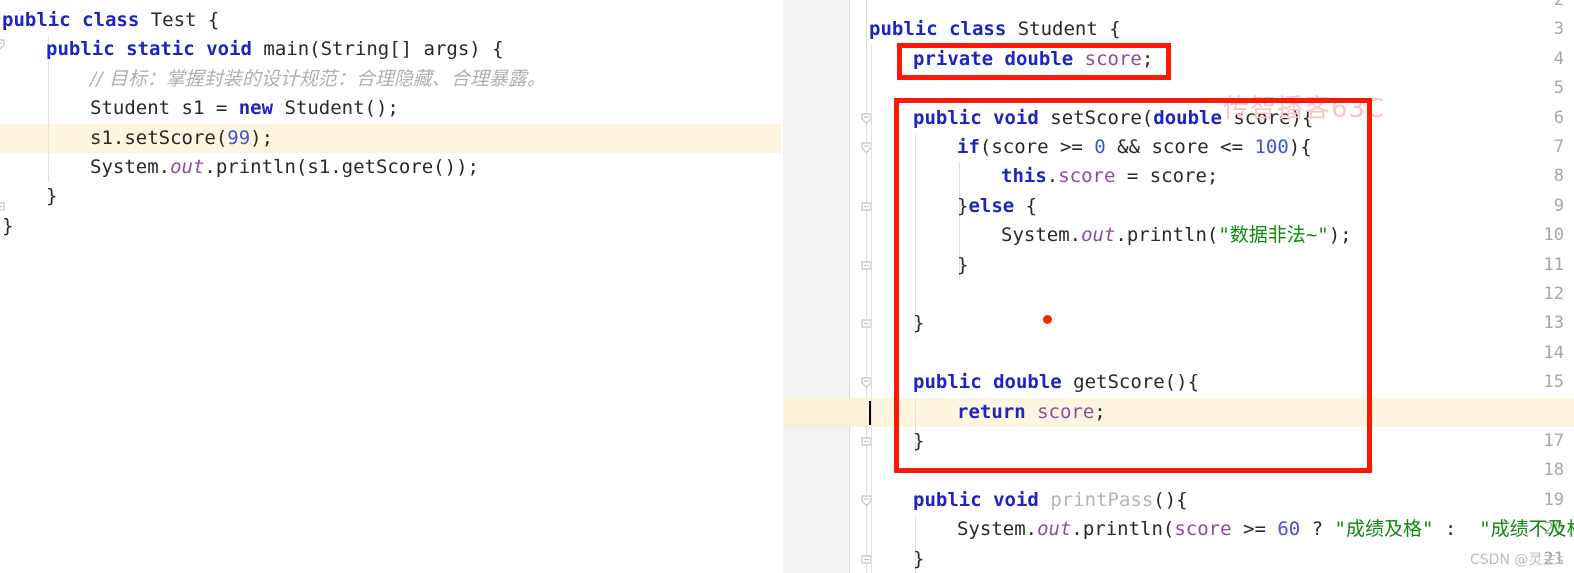  I want to click on line-number-gutter, so click(816, 286).